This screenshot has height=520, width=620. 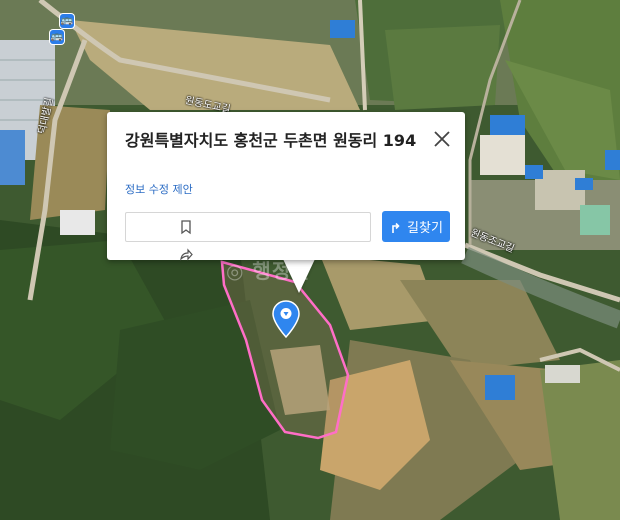 What do you see at coordinates (442, 139) in the screenshot?
I see `close-icon` at bounding box center [442, 139].